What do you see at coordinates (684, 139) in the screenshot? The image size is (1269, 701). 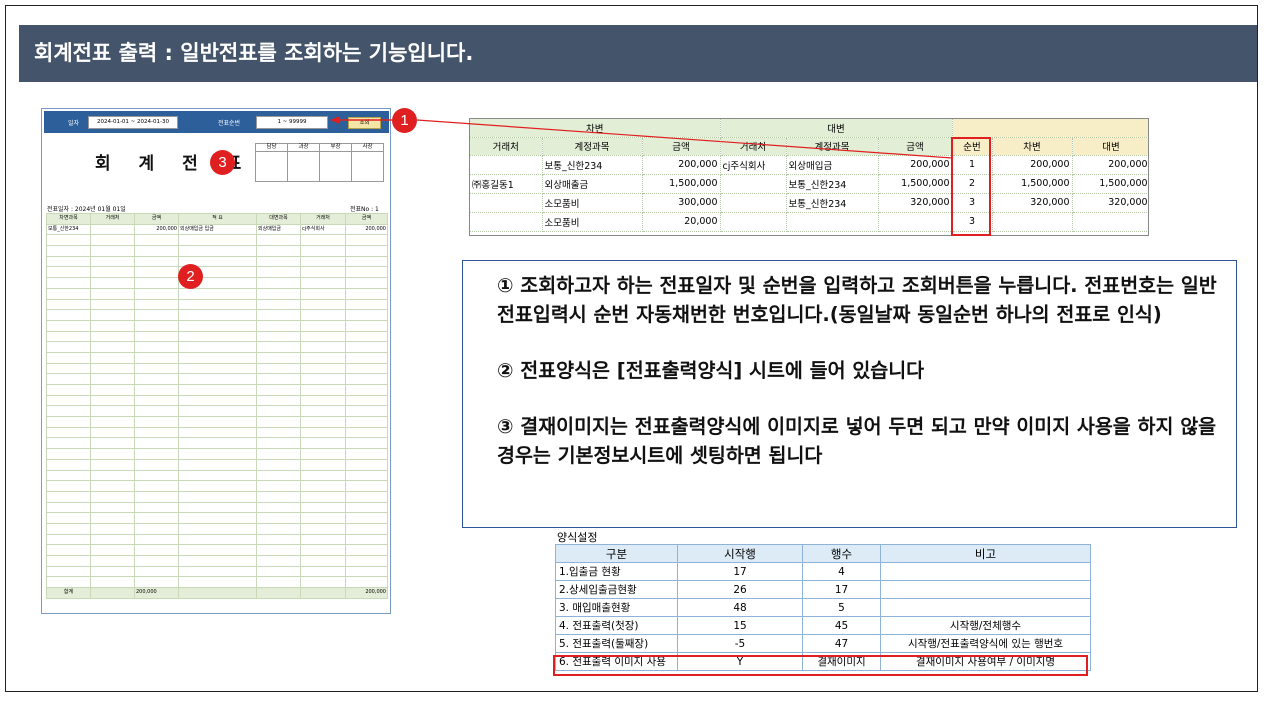 I see `link-line` at bounding box center [684, 139].